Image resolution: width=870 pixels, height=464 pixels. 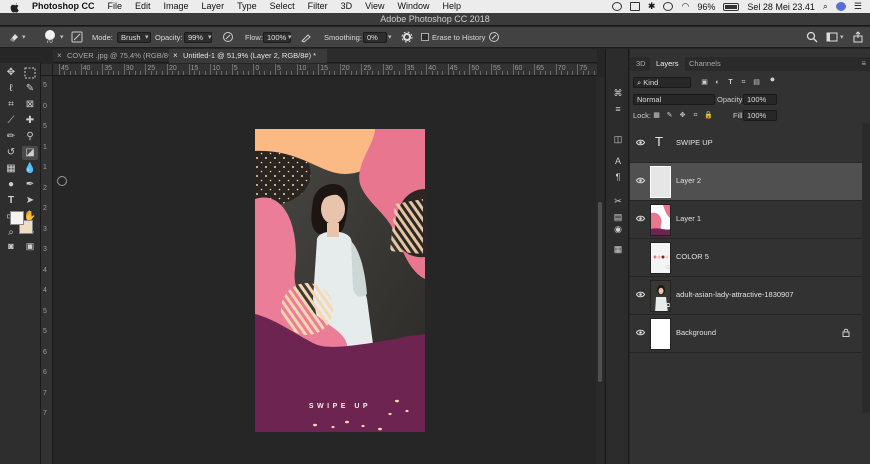 I want to click on filter-type-icon: T, so click(x=730, y=82).